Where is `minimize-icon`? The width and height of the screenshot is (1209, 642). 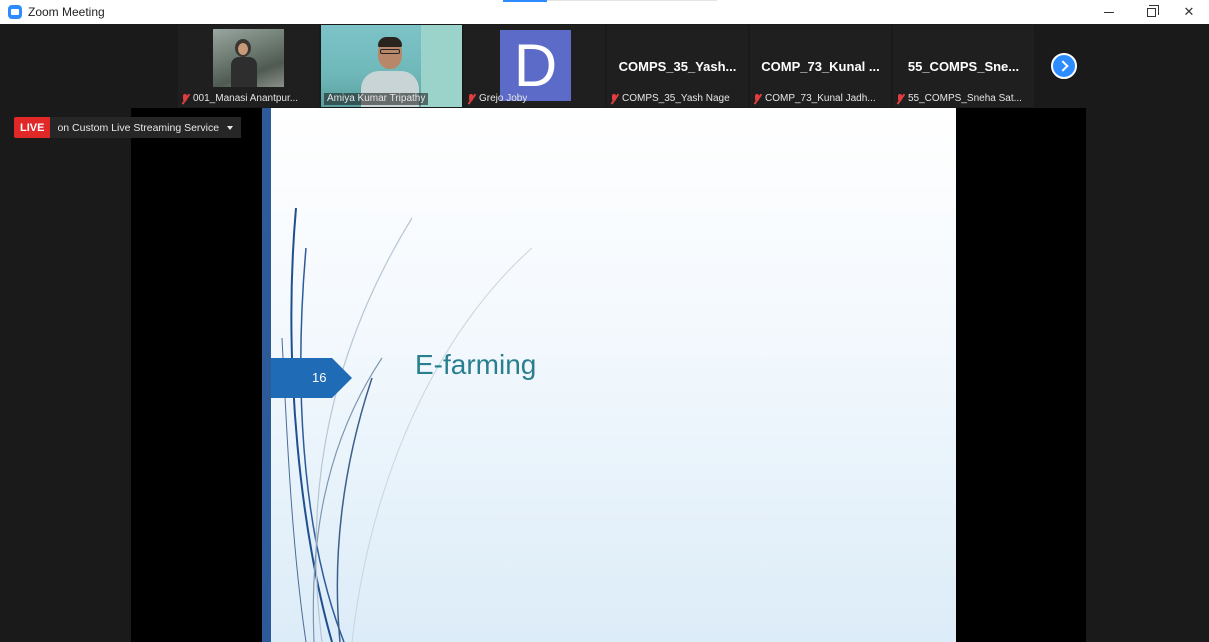 minimize-icon is located at coordinates (1109, 12).